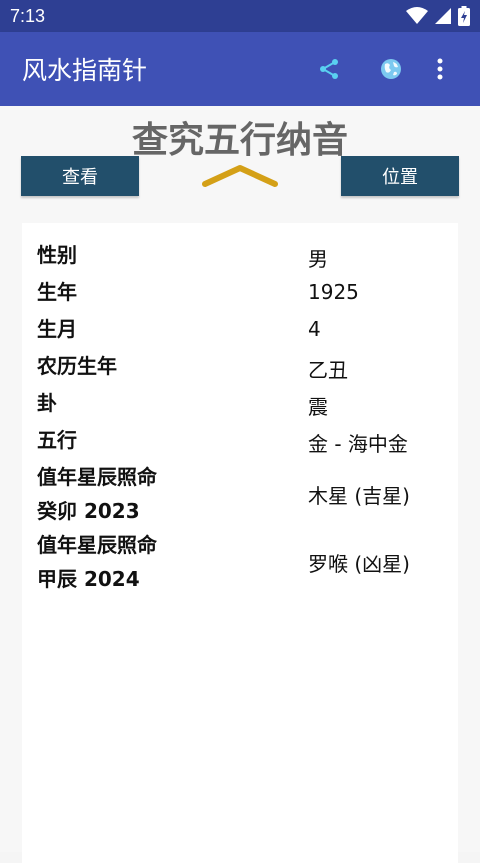 This screenshot has height=863, width=480. Describe the element at coordinates (240, 69) in the screenshot. I see `app-bar: 风水指南针` at that location.